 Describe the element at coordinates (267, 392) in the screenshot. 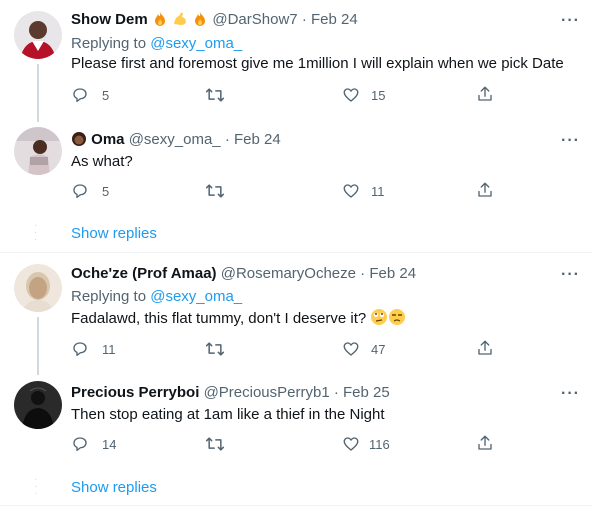

I see `handle: @PreciousPerryb1` at that location.